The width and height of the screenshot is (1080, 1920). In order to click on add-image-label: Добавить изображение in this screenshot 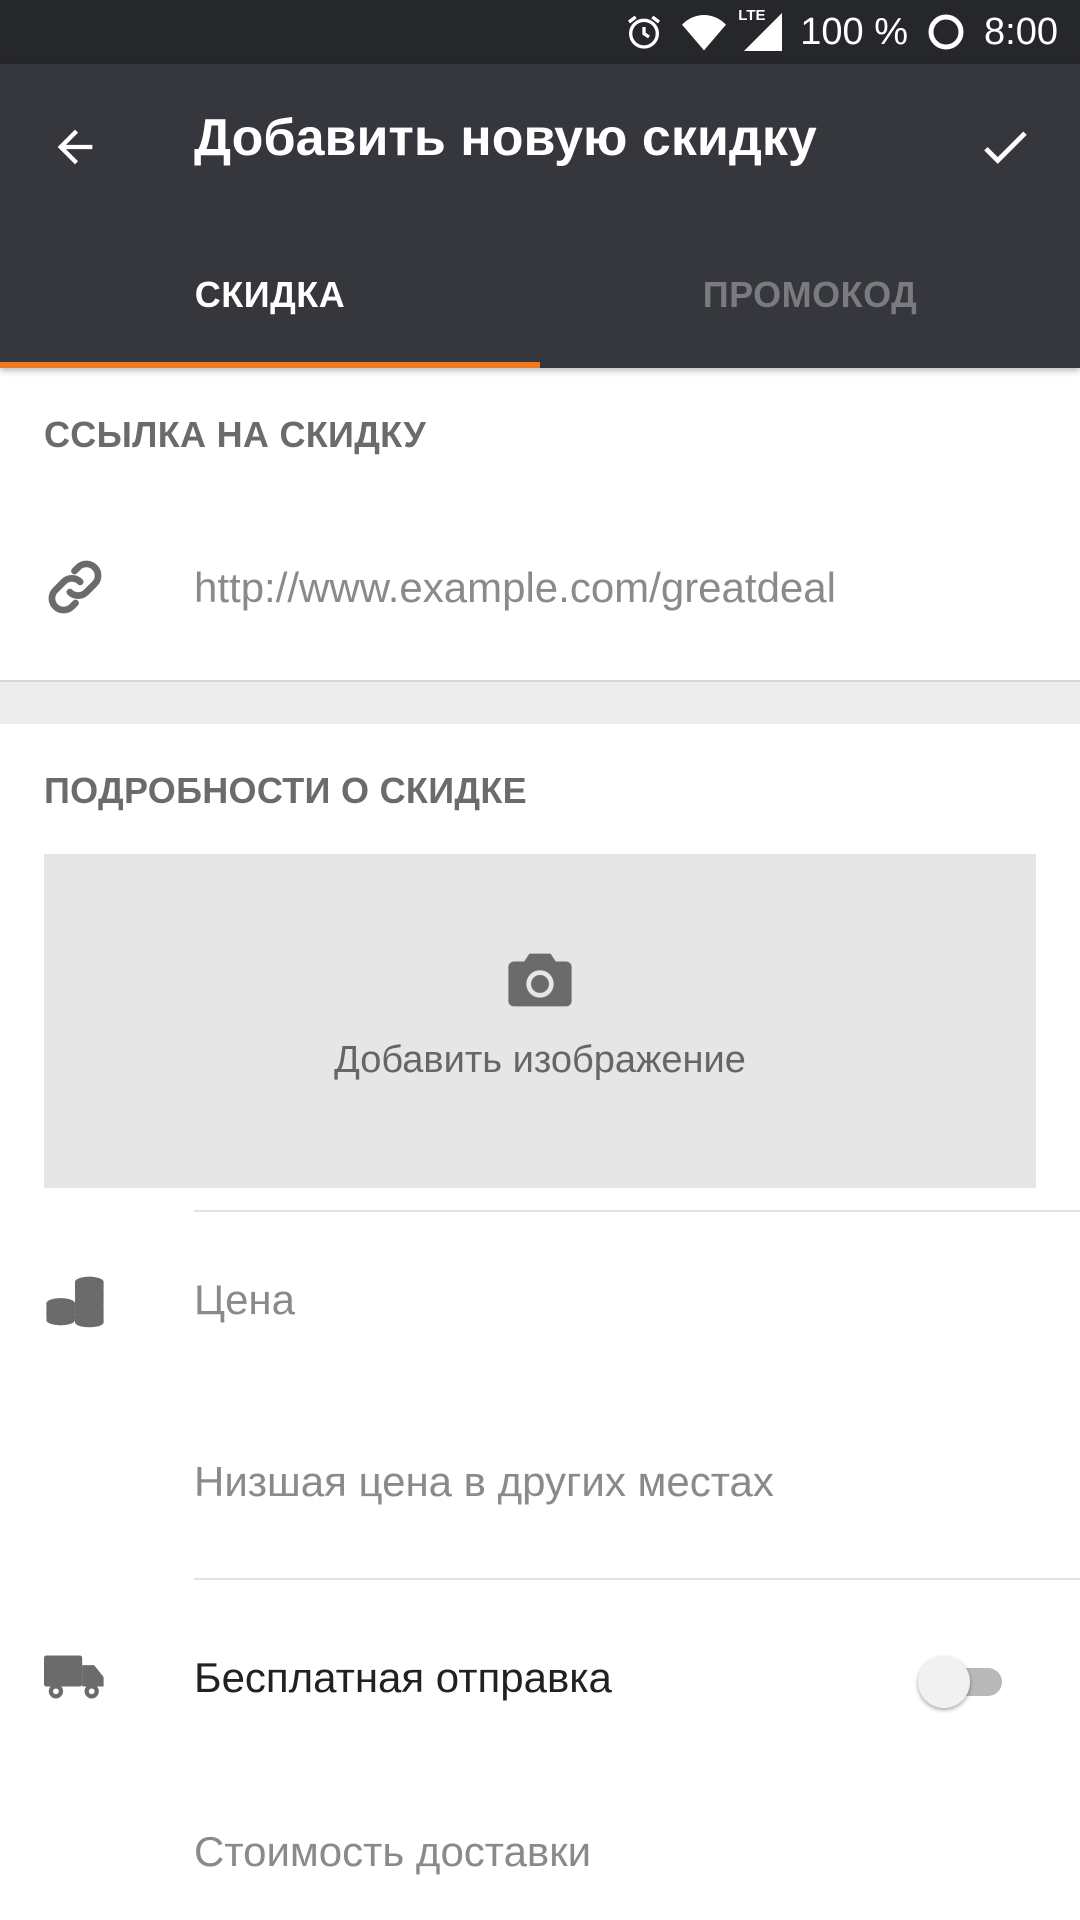, I will do `click(540, 1059)`.